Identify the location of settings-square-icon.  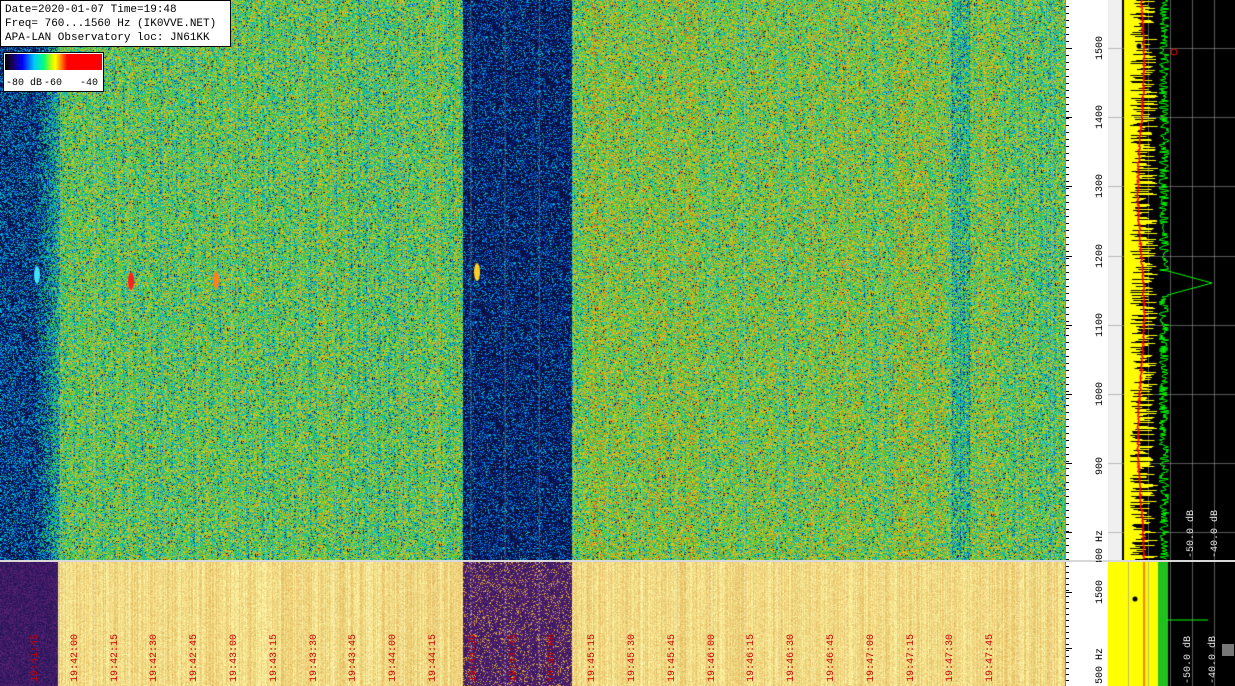
(1228, 650).